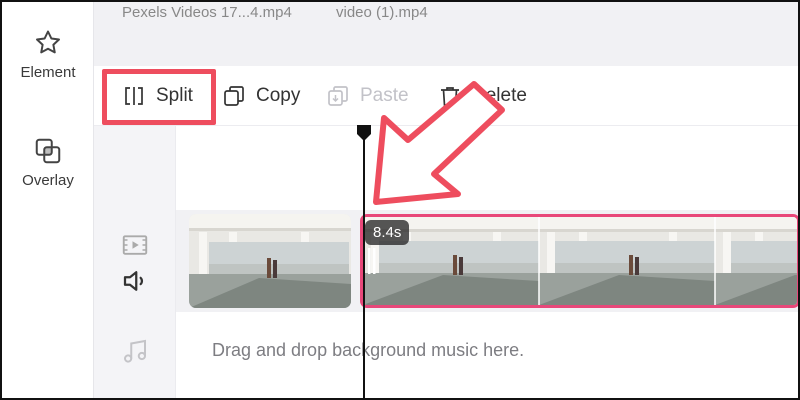 This screenshot has width=800, height=400. Describe the element at coordinates (450, 96) in the screenshot. I see `trash-icon` at that location.